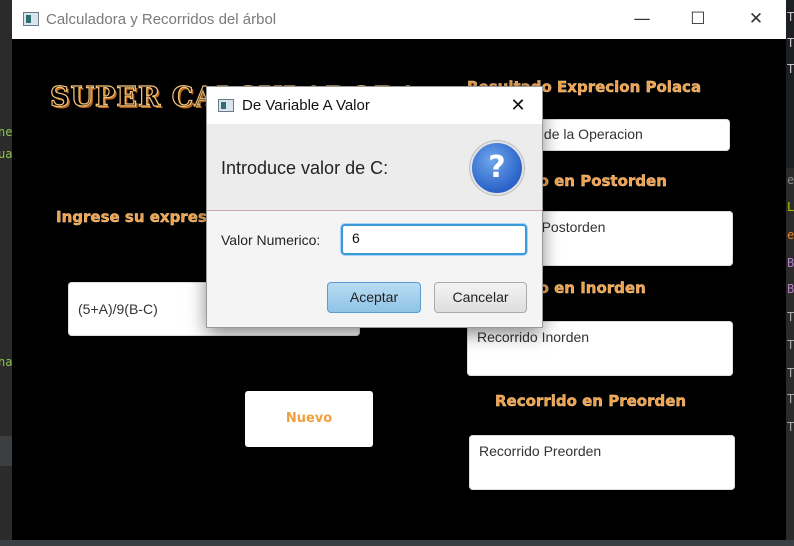 The width and height of the screenshot is (794, 546). What do you see at coordinates (698, 19) in the screenshot?
I see `maximize-button: ☐` at bounding box center [698, 19].